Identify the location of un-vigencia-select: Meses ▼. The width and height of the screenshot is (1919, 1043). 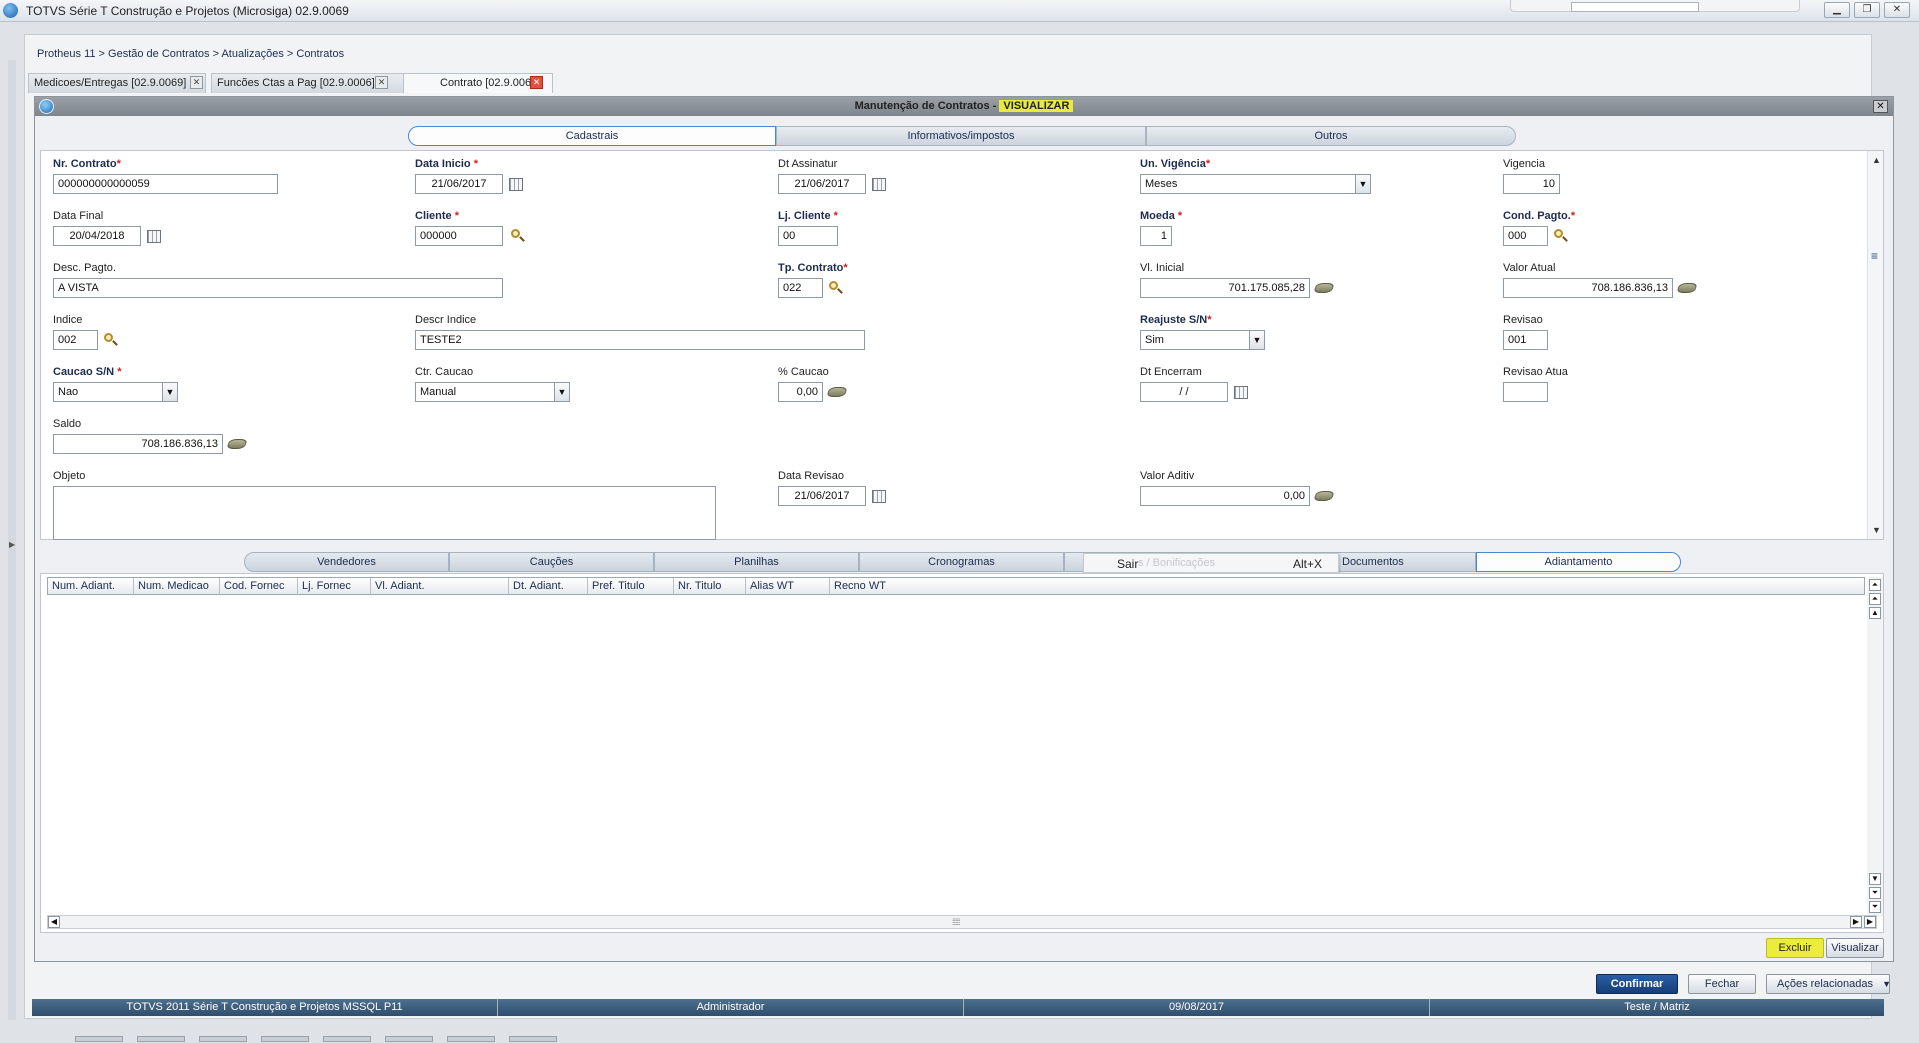
(1255, 184).